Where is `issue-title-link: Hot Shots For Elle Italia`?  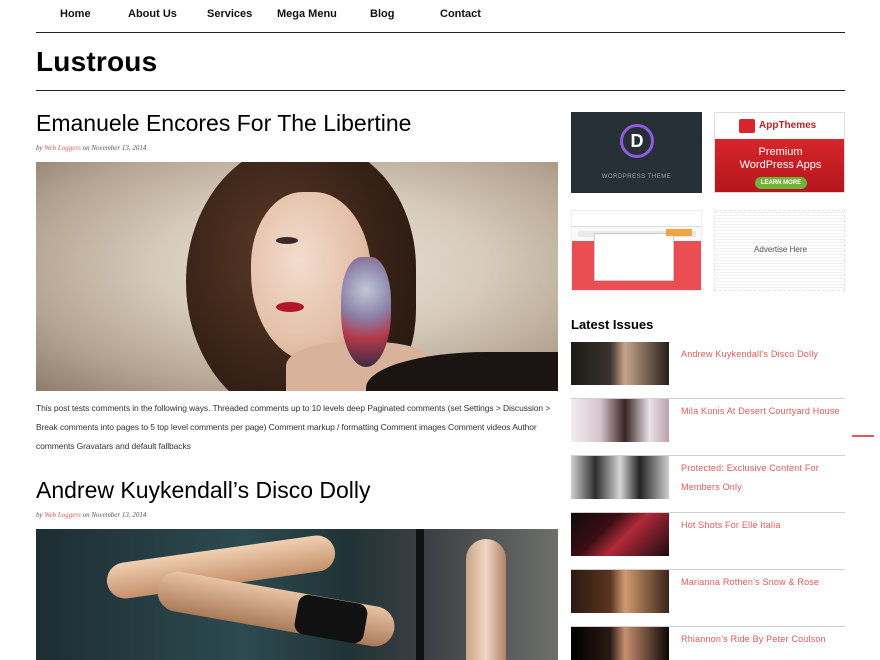 issue-title-link: Hot Shots For Elle Italia is located at coordinates (761, 525).